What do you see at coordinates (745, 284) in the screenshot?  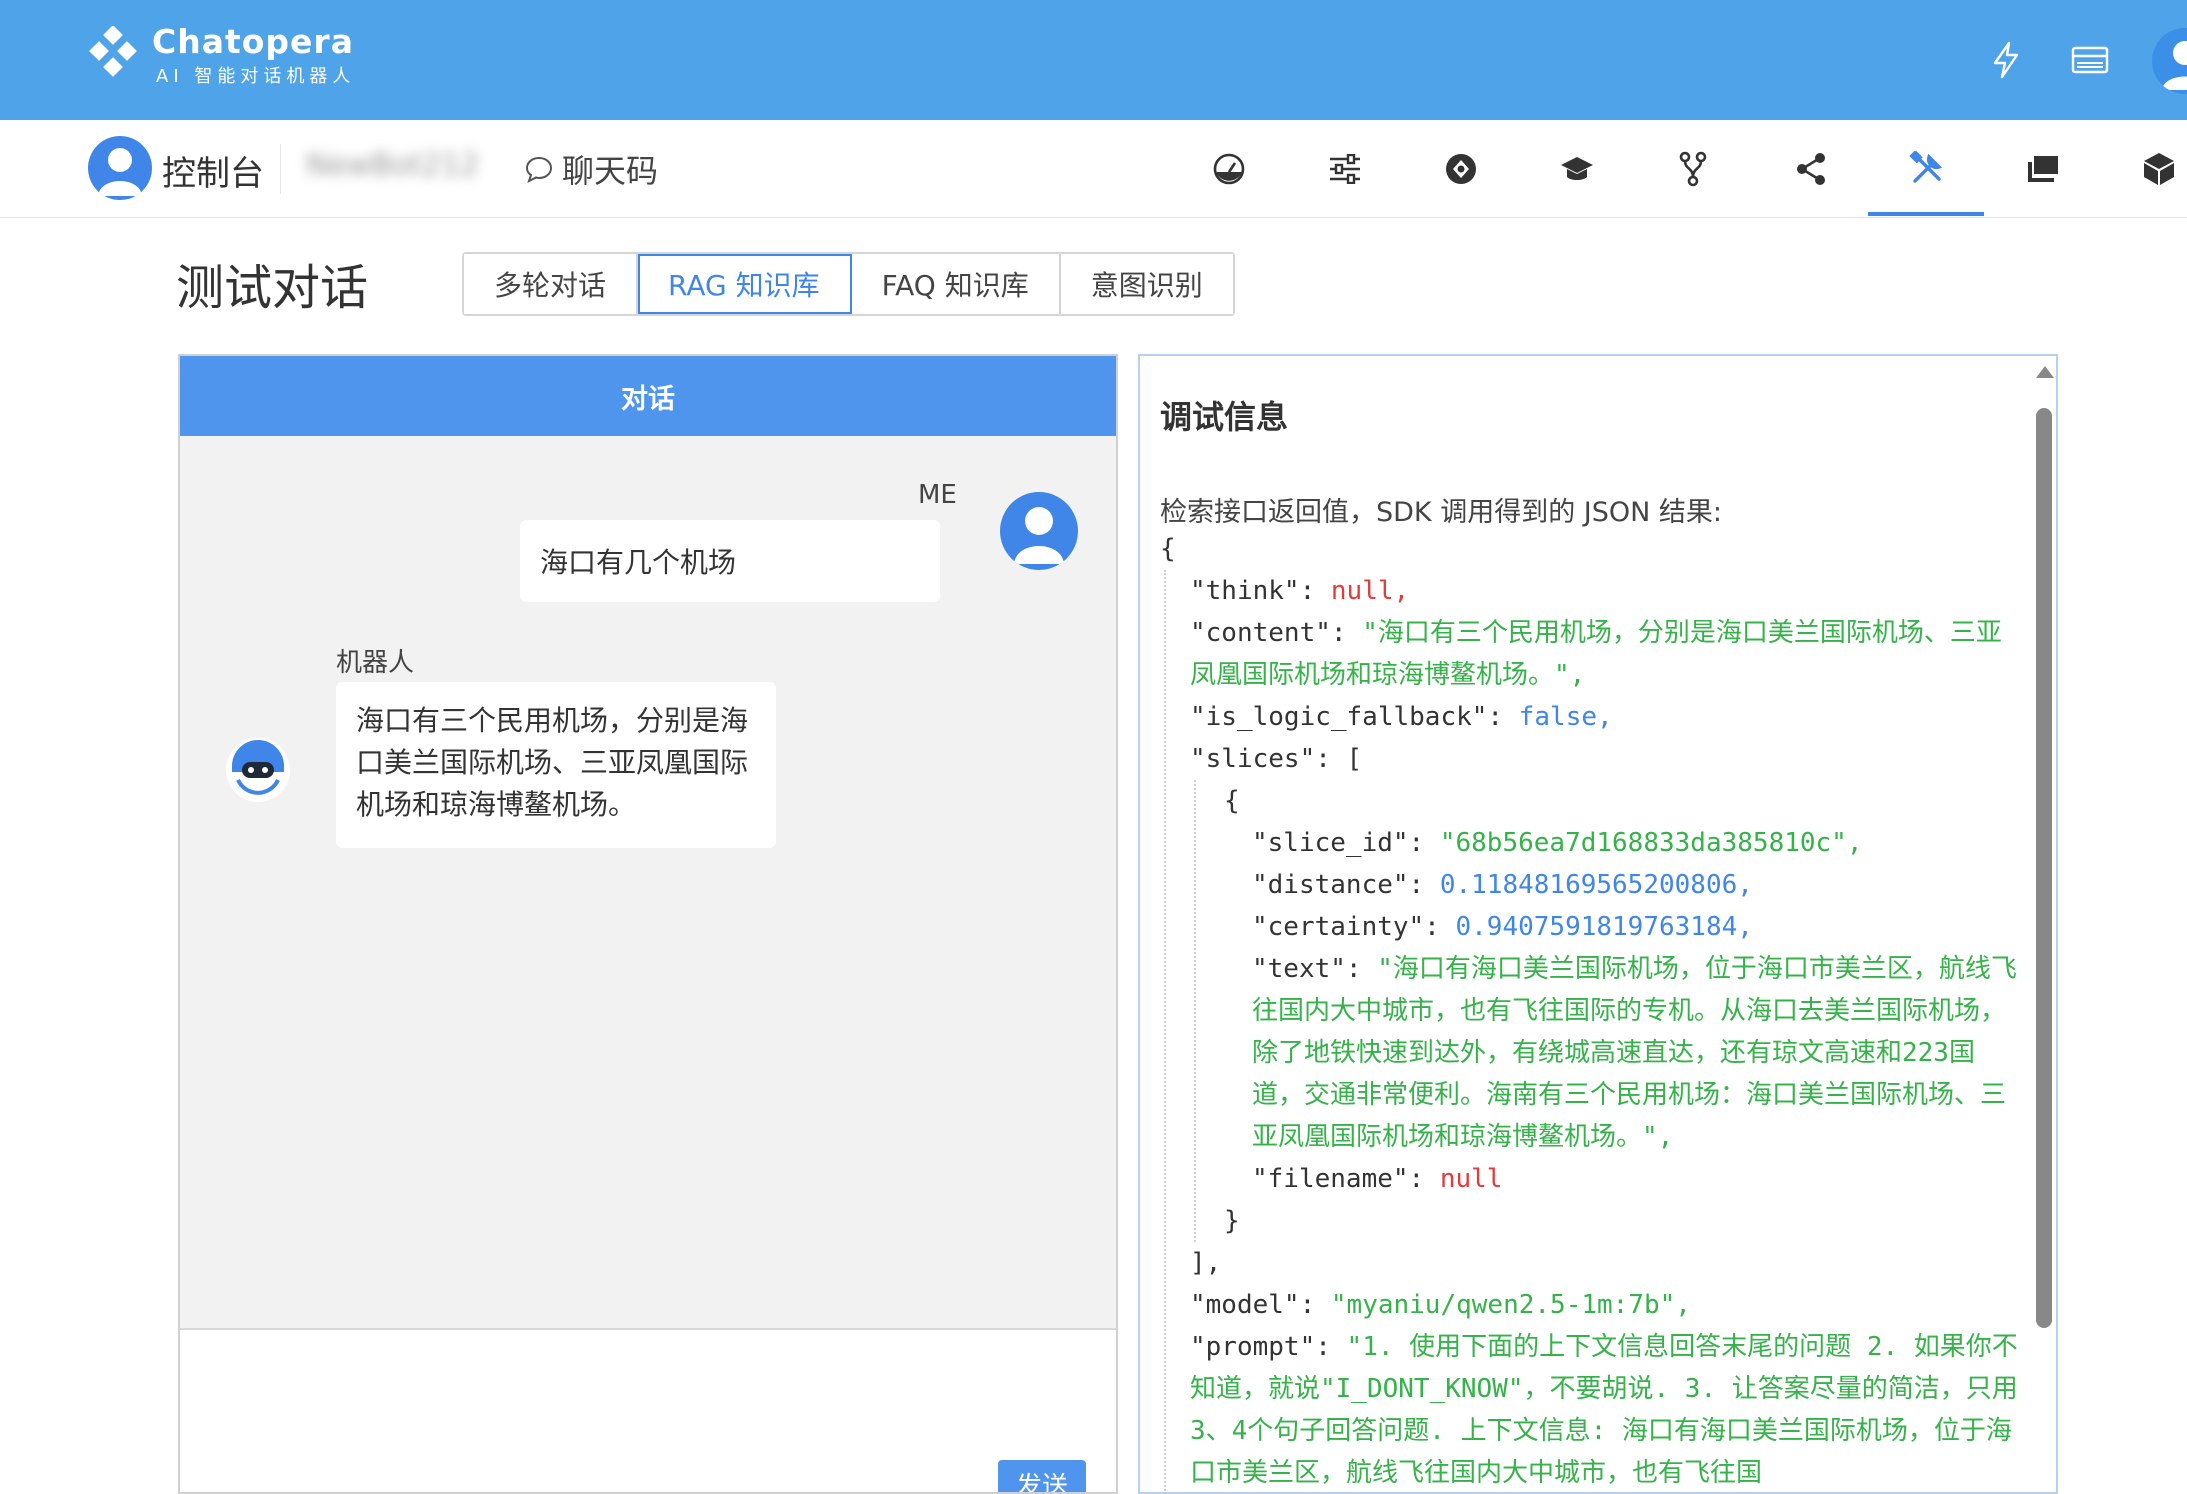 I see `tab-rag-knowledge: RAG 知识库` at bounding box center [745, 284].